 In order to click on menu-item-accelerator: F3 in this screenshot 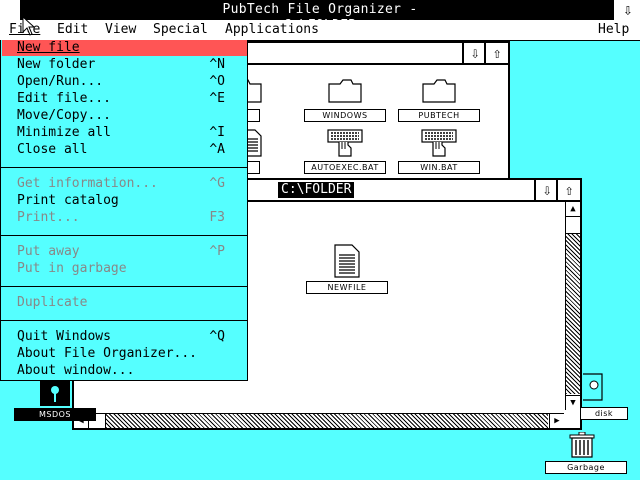, I will do `click(217, 217)`.